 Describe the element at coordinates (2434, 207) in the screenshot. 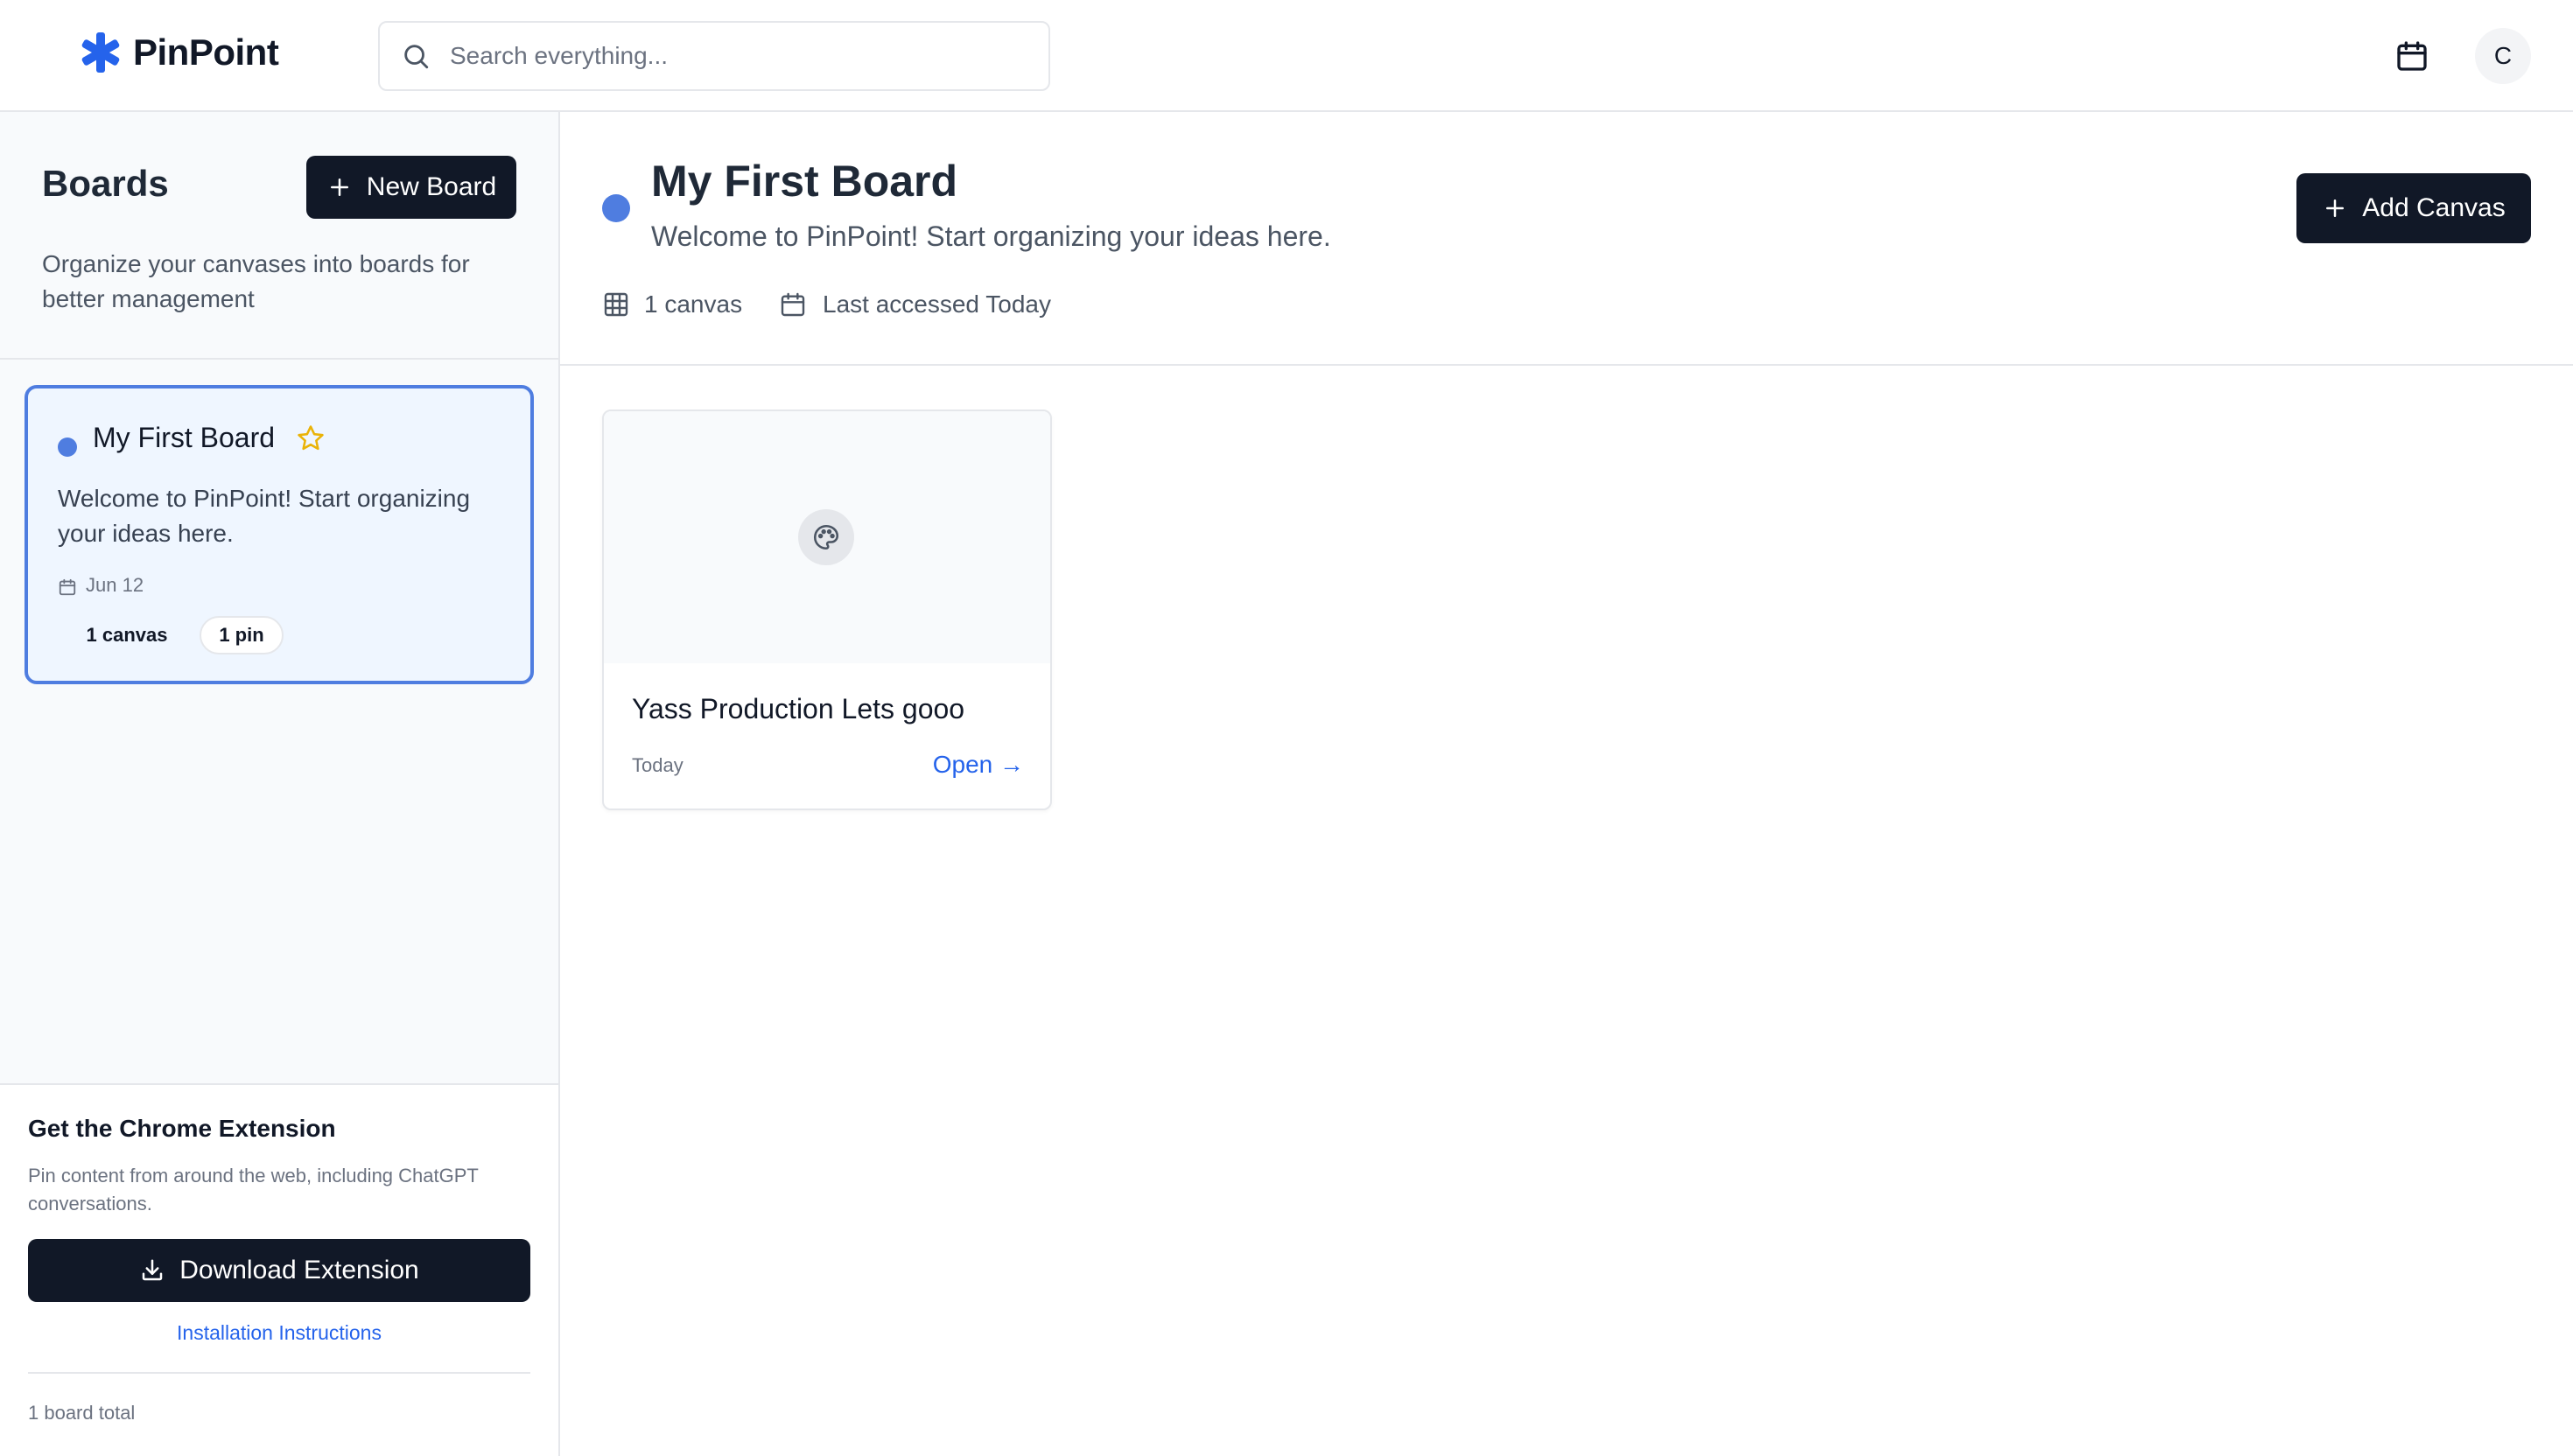

I see `add-canvas-label: Add Canvas` at that location.